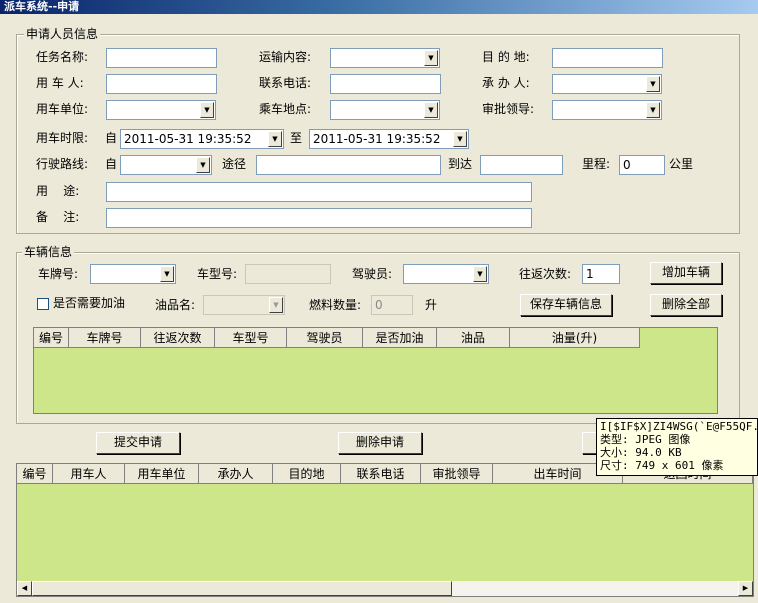 This screenshot has height=603, width=758. What do you see at coordinates (43, 304) in the screenshot?
I see `need-fuel-checkbox` at bounding box center [43, 304].